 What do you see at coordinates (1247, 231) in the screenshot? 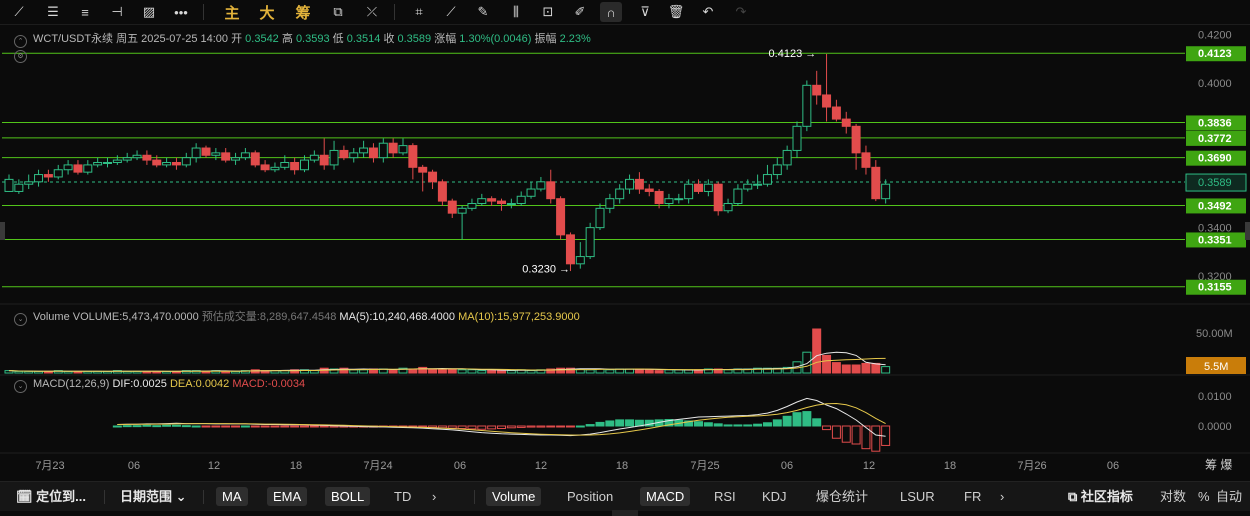
I see `right-scroll-handle` at bounding box center [1247, 231].